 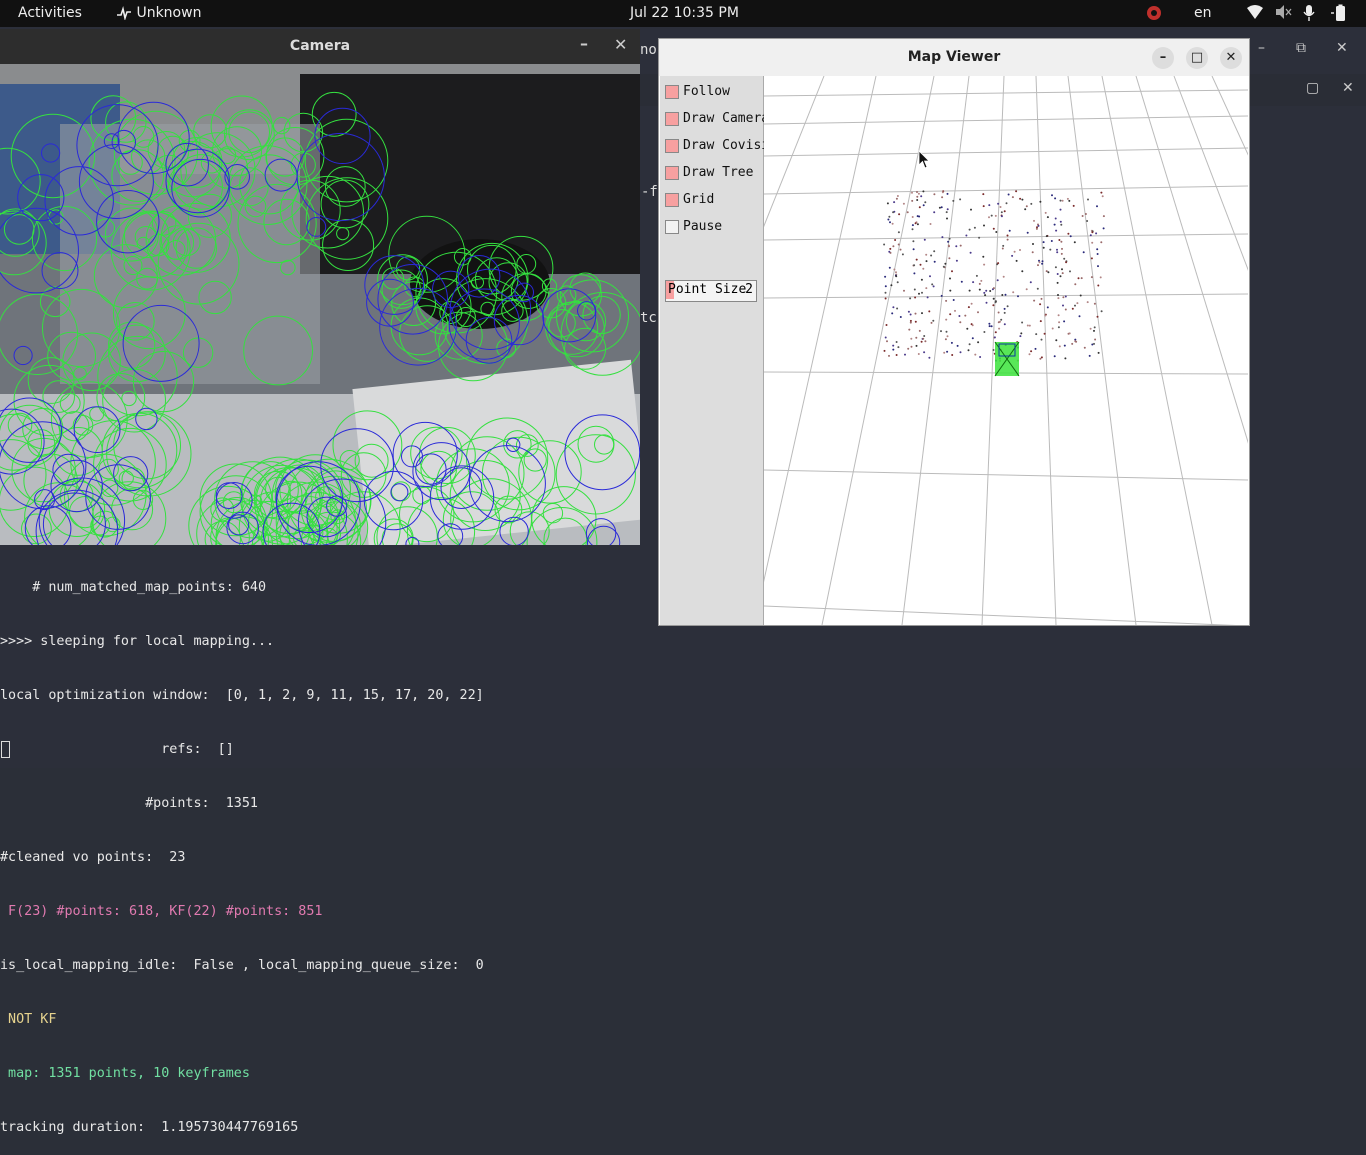 I want to click on terminal-restore-icon: ⧉, so click(x=1301, y=48).